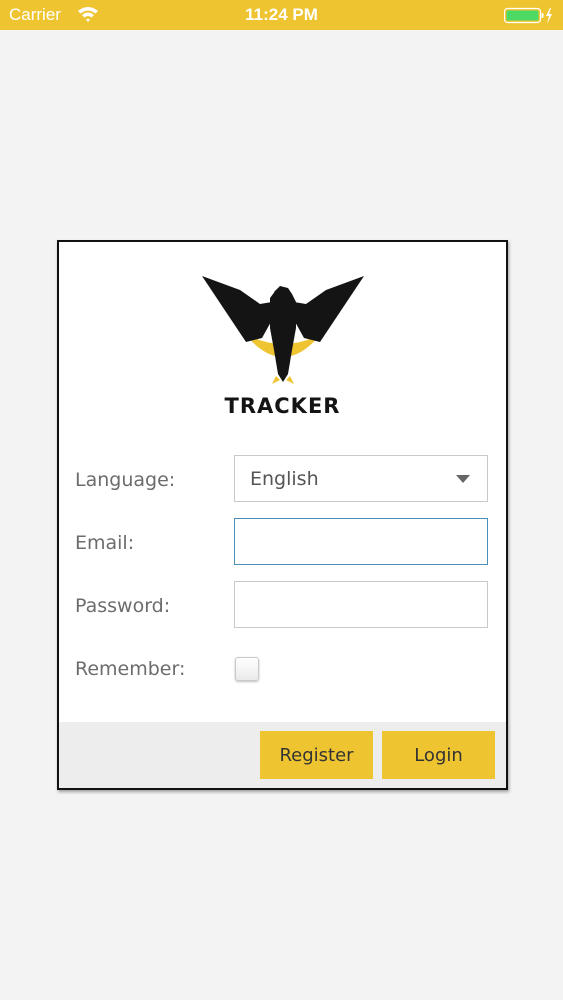 This screenshot has height=1000, width=563. Describe the element at coordinates (361, 541) in the screenshot. I see `email-field` at that location.